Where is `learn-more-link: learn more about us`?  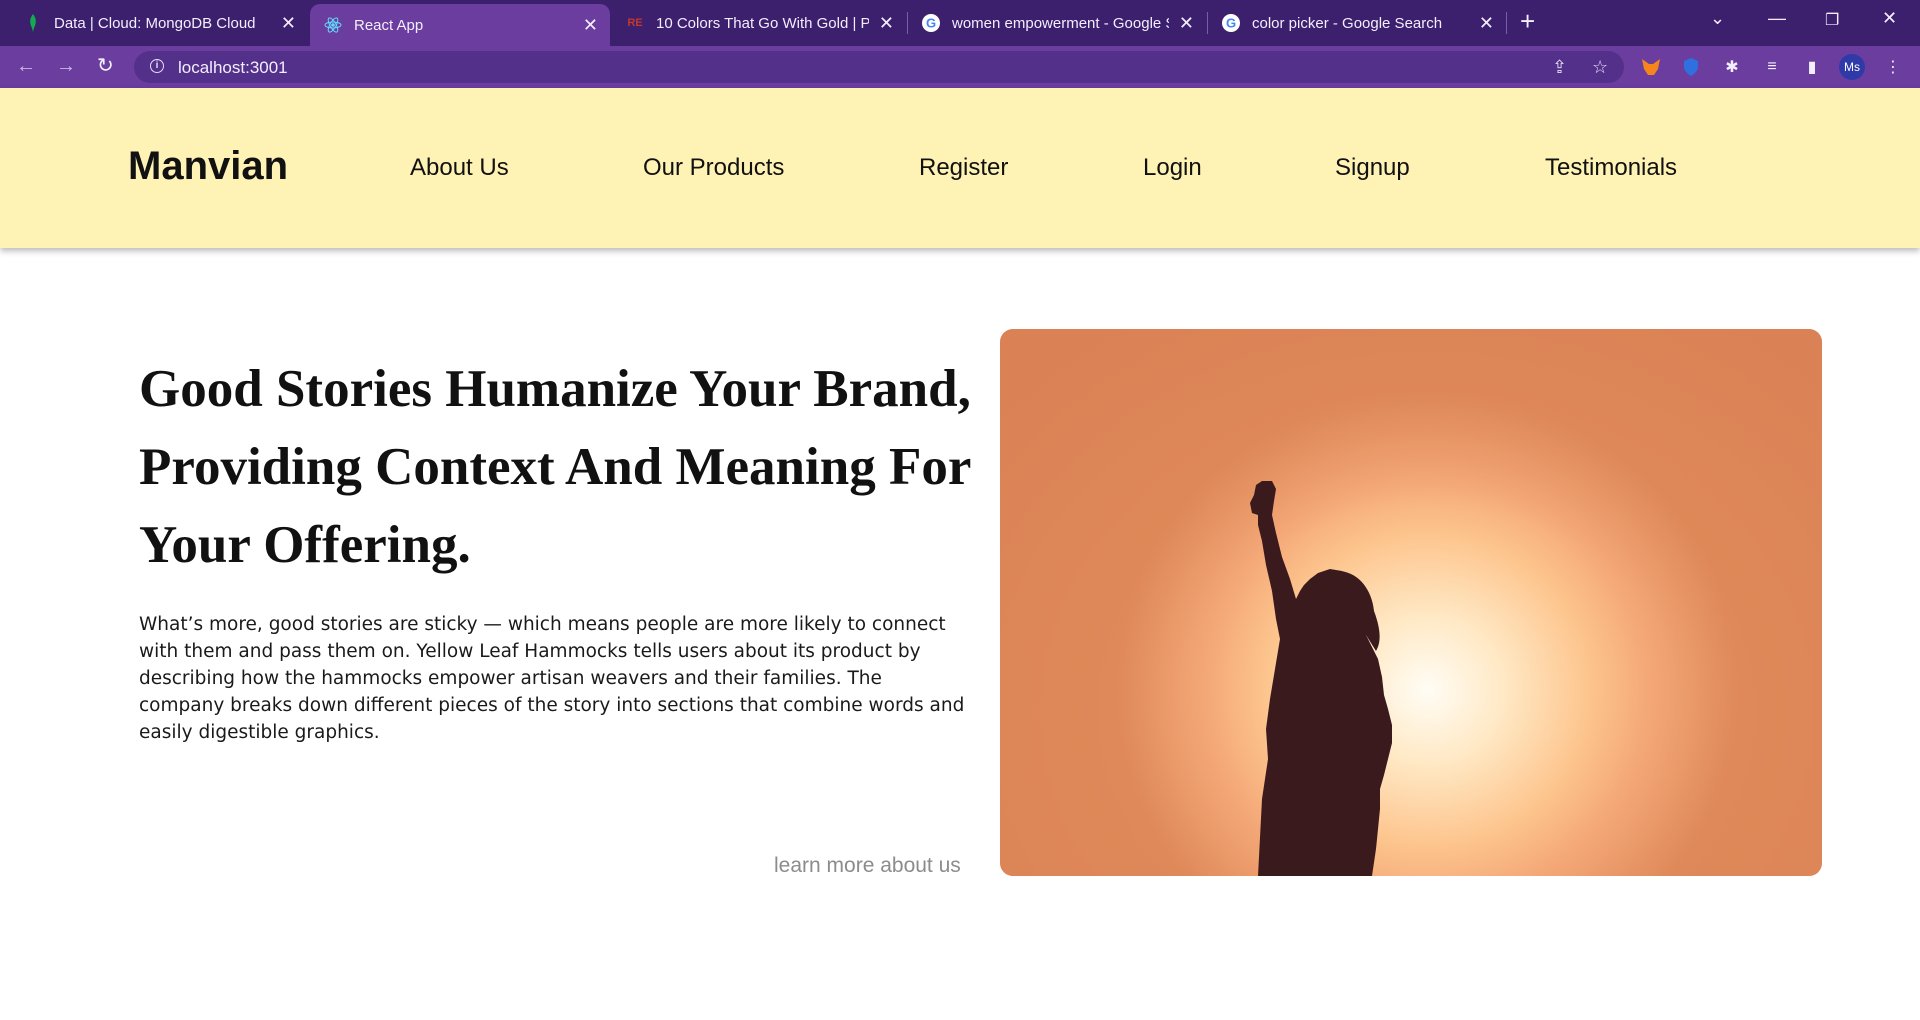
learn-more-link: learn more about us is located at coordinates (867, 866).